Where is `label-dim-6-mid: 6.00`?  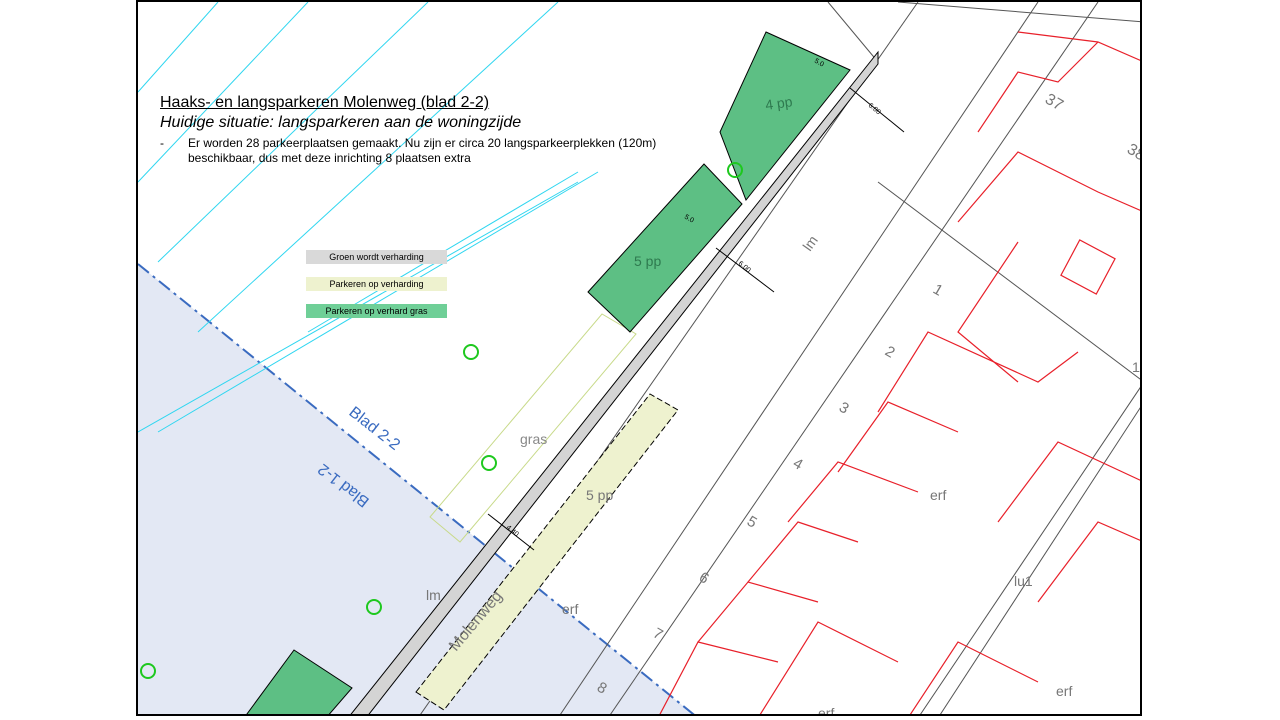
label-dim-6-mid: 6.00 is located at coordinates (744, 267).